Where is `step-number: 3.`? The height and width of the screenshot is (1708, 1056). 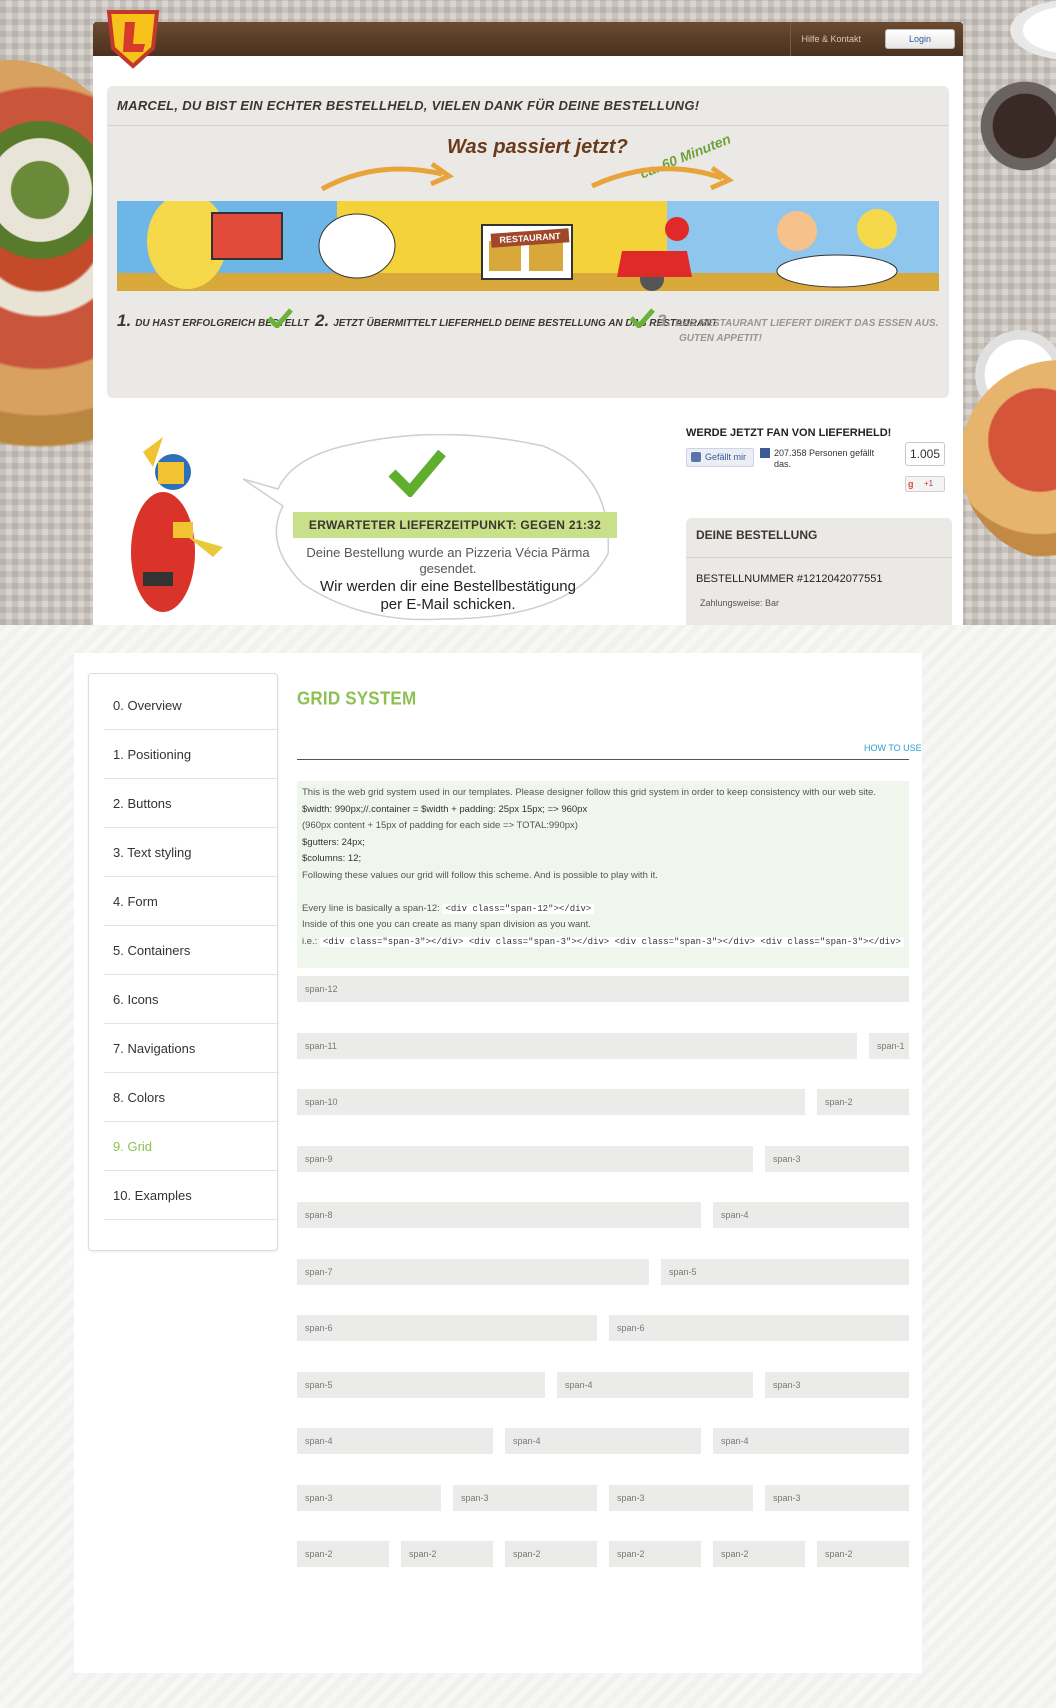
step-number: 3. is located at coordinates (664, 320).